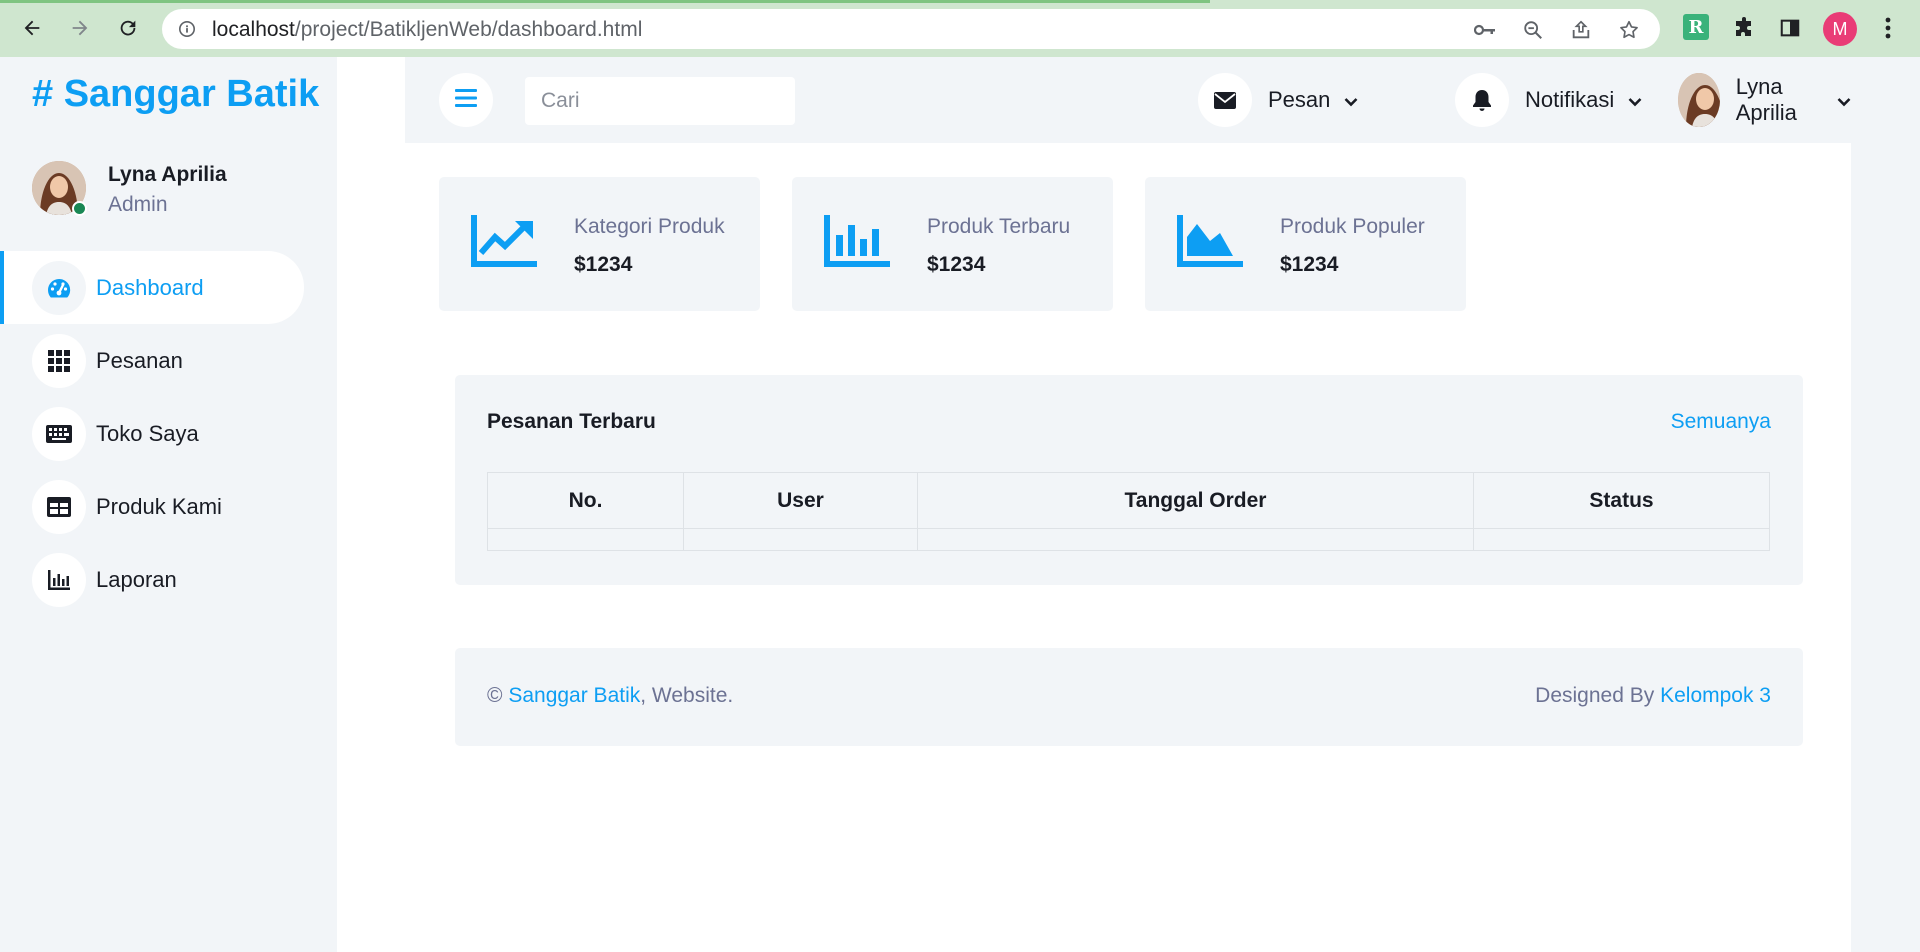  Describe the element at coordinates (599, 244) in the screenshot. I see `stat-card-kategori-produk: Kategori Produk $1234` at that location.